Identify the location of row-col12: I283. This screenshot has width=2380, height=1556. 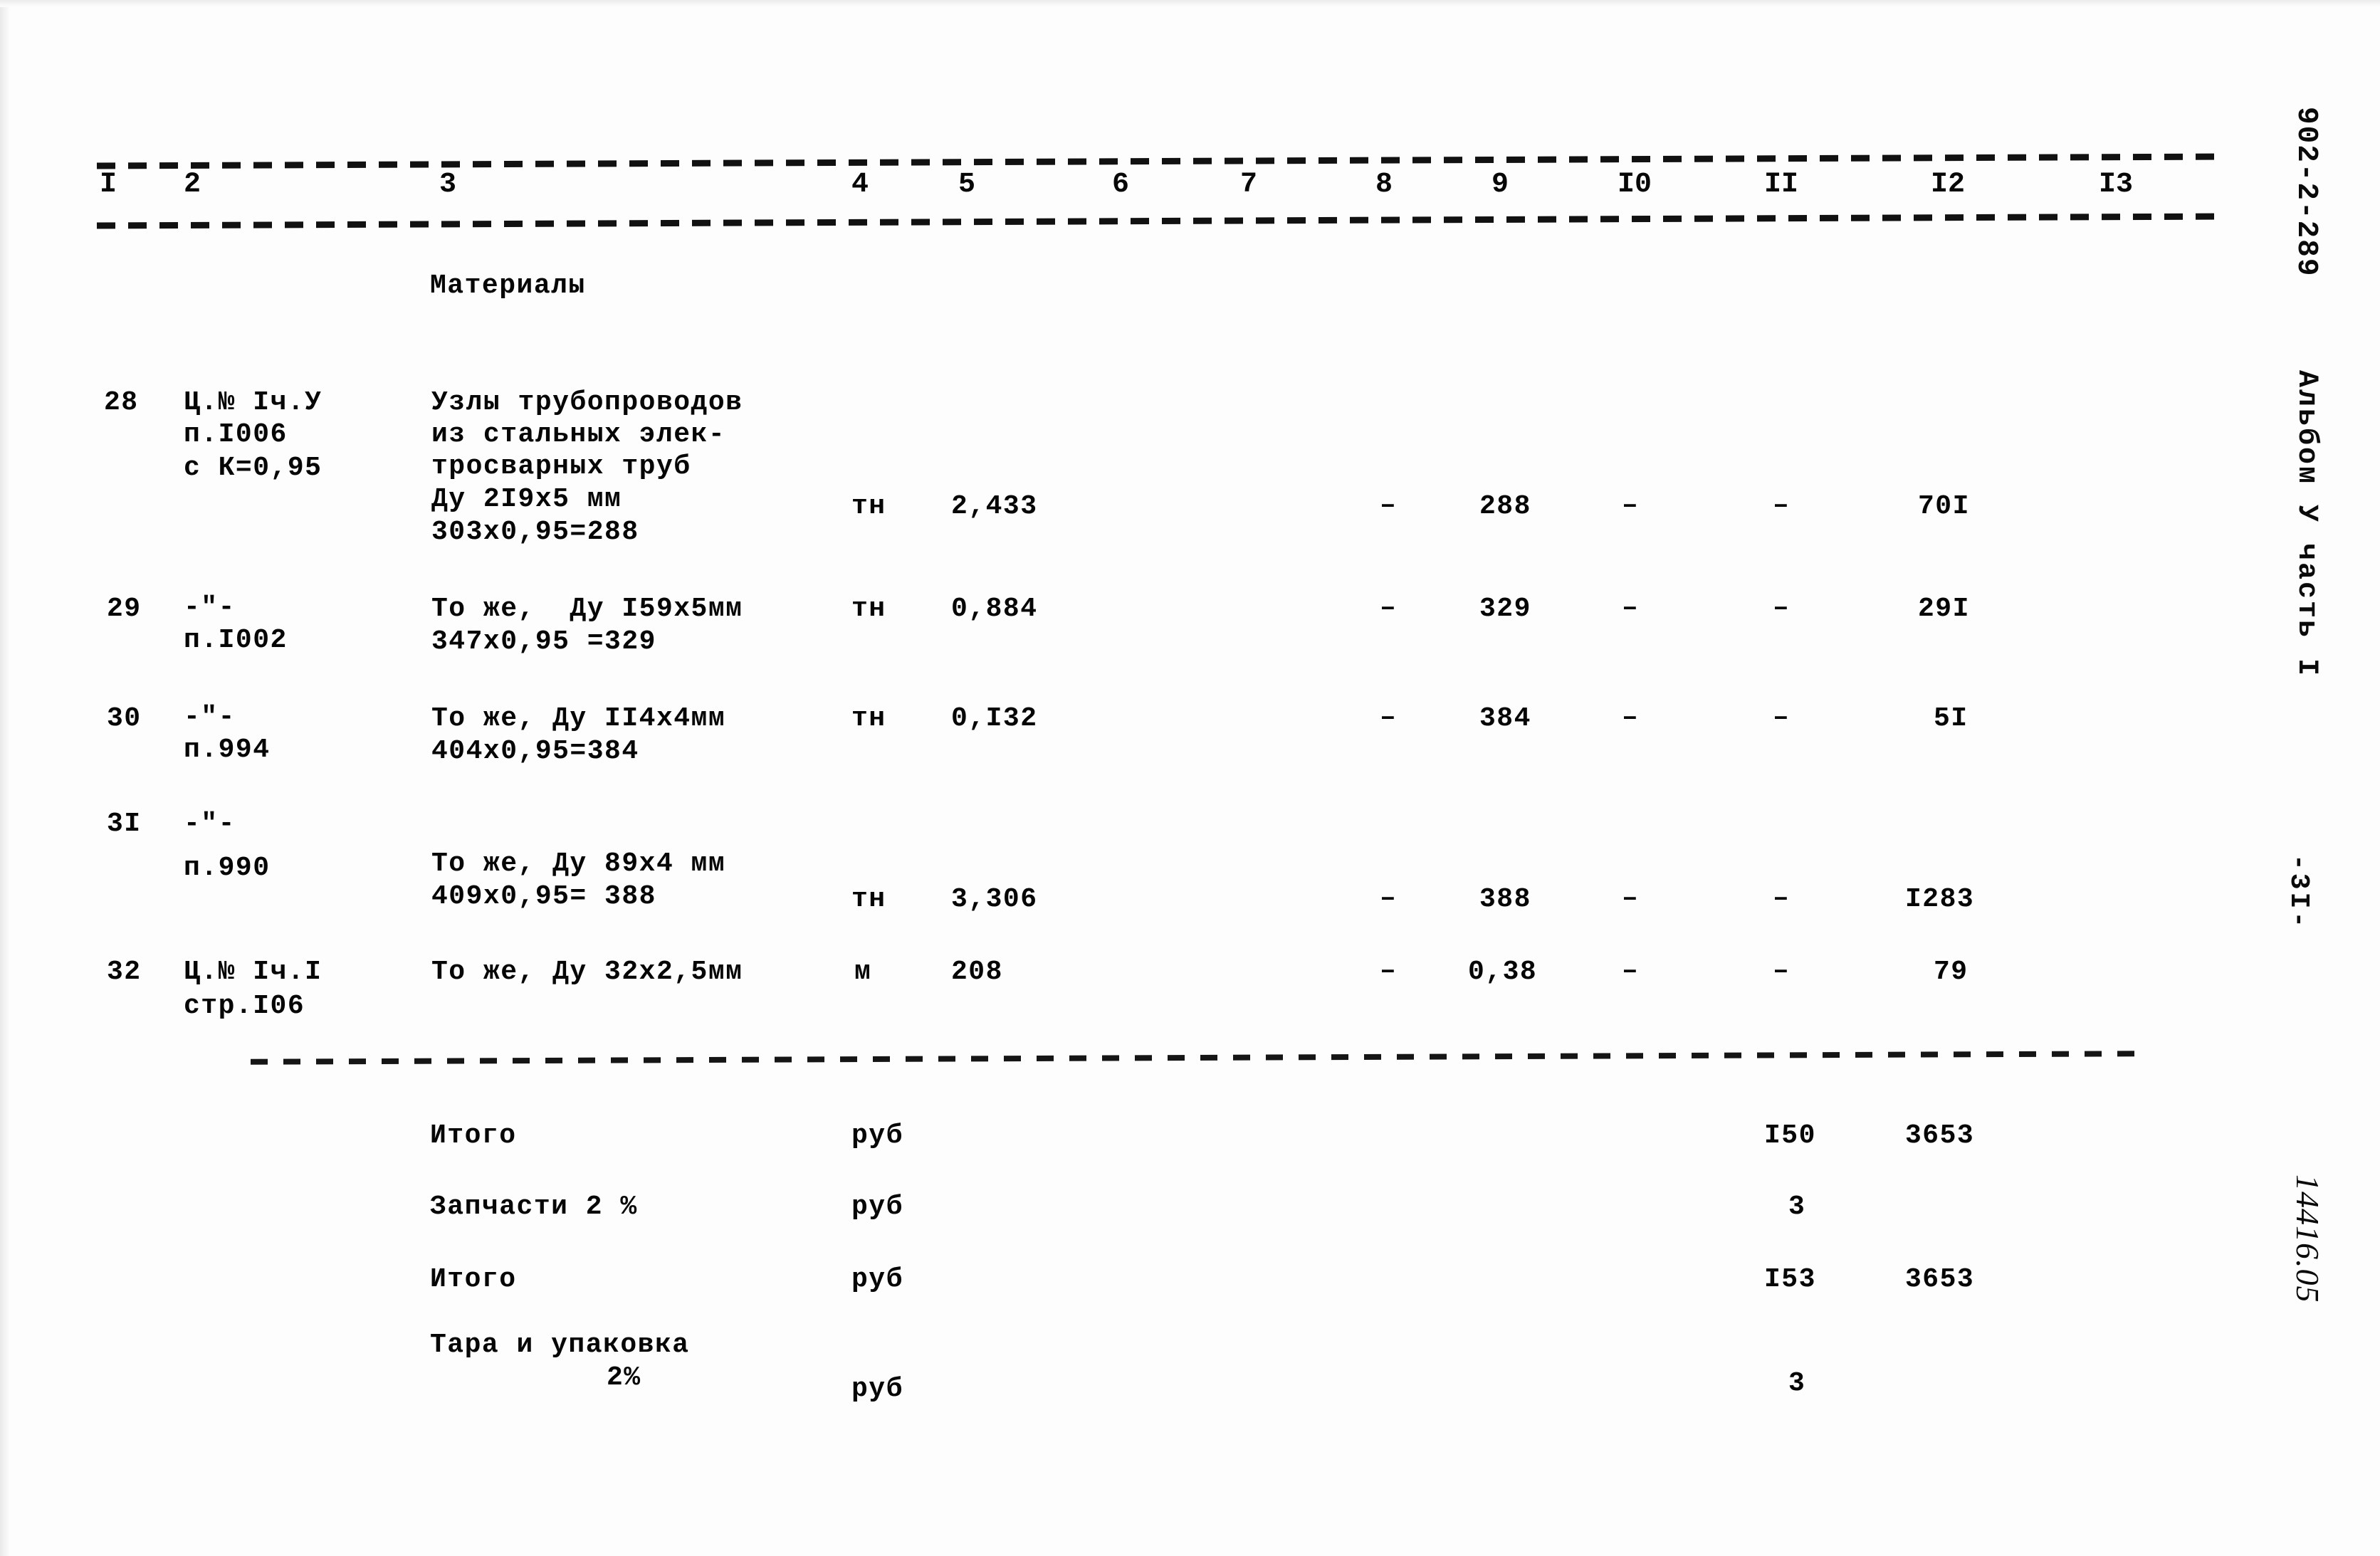
(1940, 899).